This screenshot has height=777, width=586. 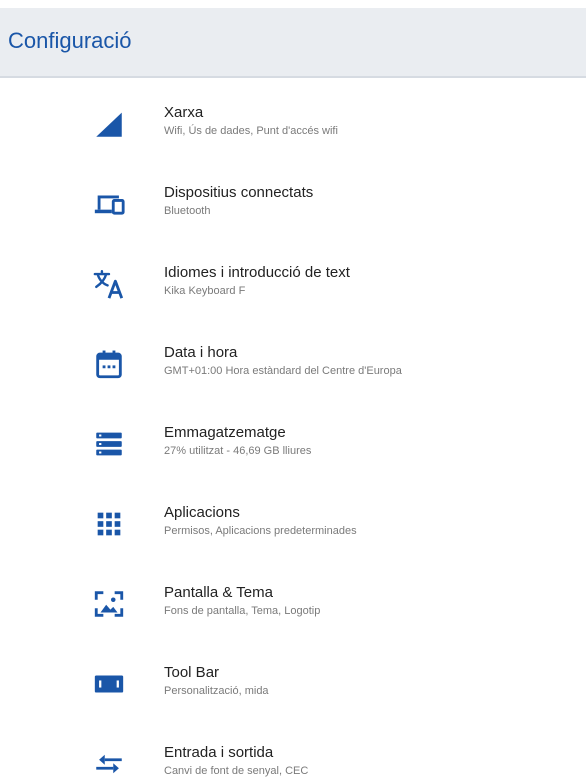 I want to click on network-signal-icon, so click(x=109, y=124).